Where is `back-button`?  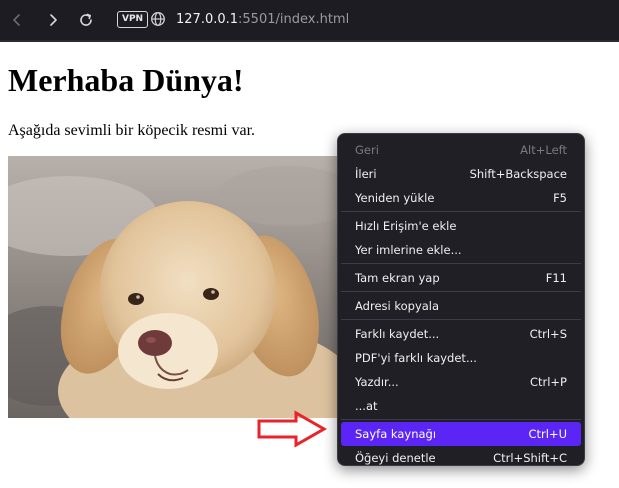
back-button is located at coordinates (17, 20).